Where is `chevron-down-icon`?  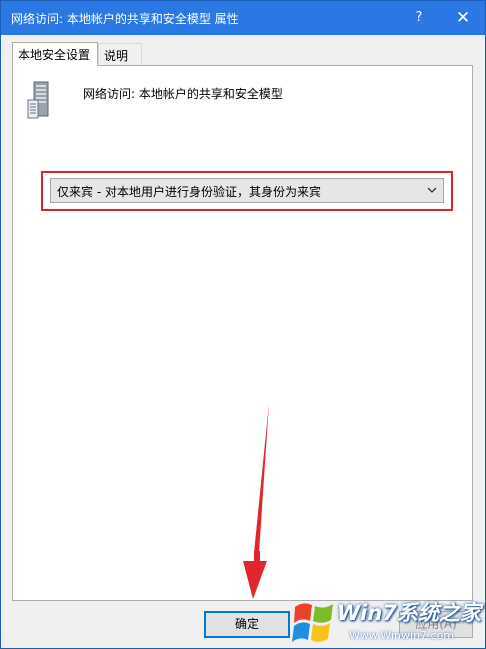
chevron-down-icon is located at coordinates (432, 190).